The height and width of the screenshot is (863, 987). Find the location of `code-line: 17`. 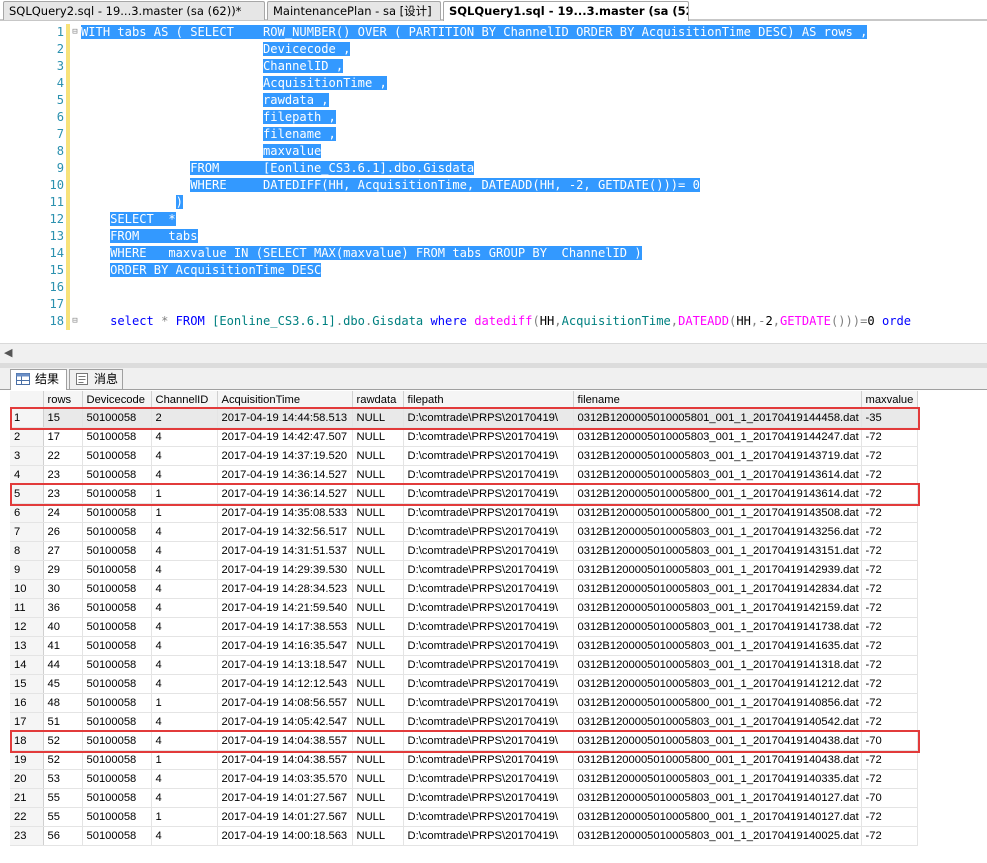

code-line: 17 is located at coordinates (493, 304).